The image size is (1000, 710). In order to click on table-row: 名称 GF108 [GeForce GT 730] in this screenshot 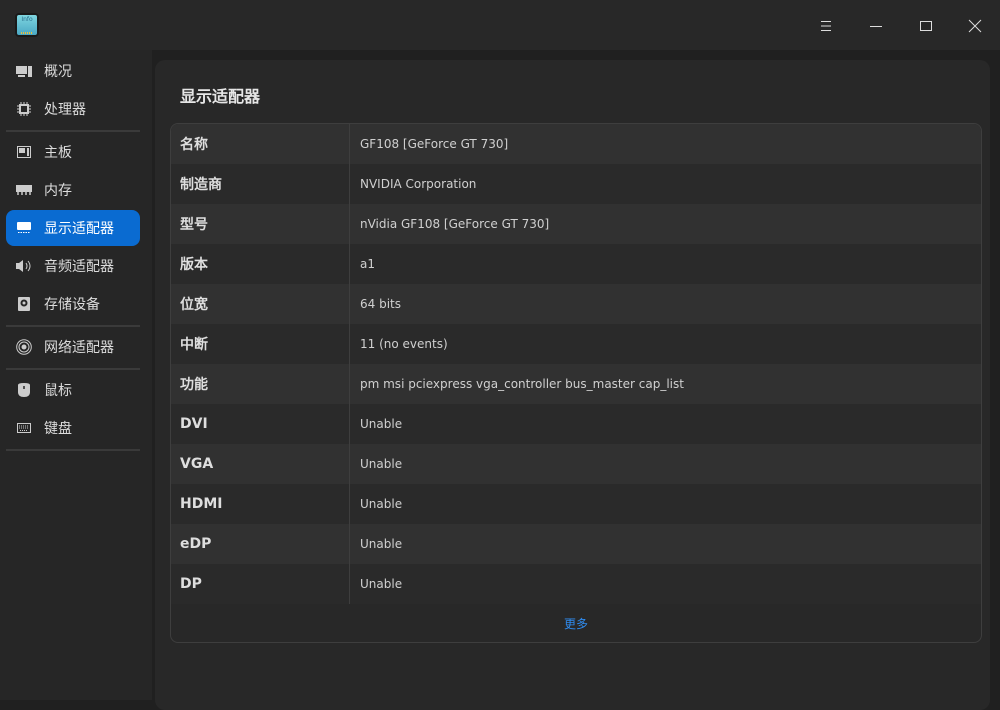, I will do `click(576, 144)`.